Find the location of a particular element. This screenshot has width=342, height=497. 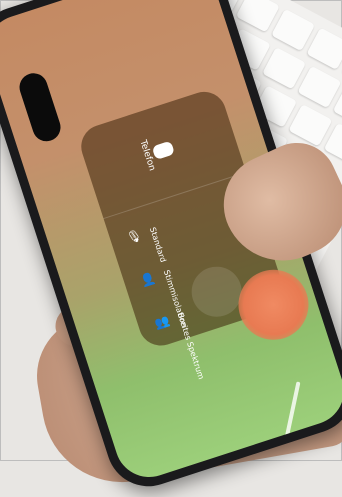

person-wave-icon: 👤 is located at coordinates (148, 279).